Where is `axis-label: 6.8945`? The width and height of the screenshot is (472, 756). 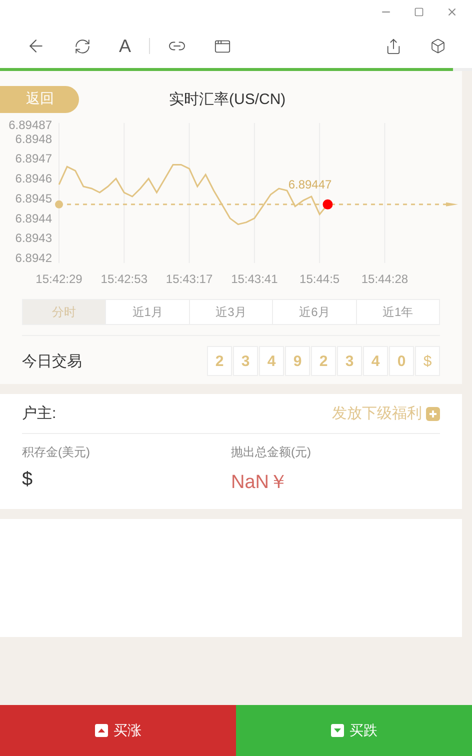 axis-label: 6.8945 is located at coordinates (33, 198).